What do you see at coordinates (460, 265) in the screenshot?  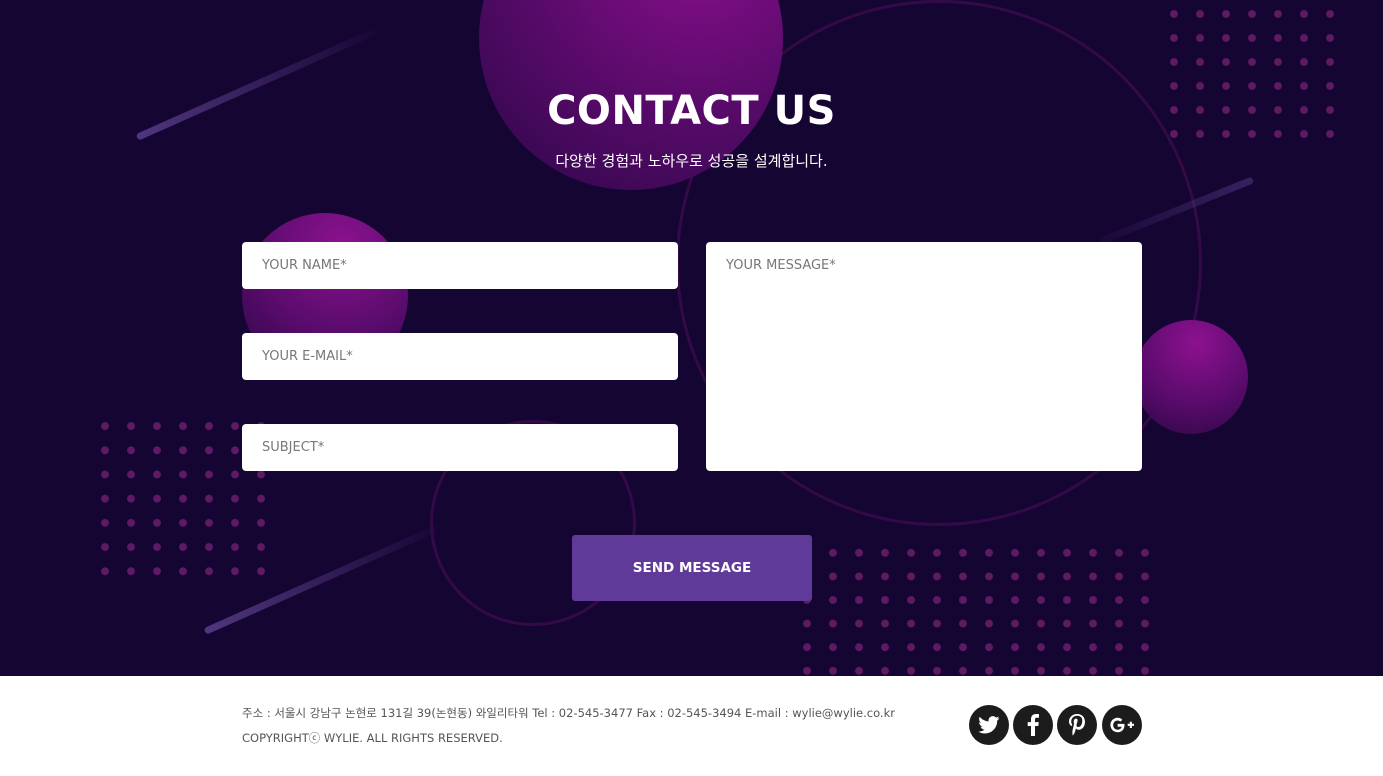 I see `name-input` at bounding box center [460, 265].